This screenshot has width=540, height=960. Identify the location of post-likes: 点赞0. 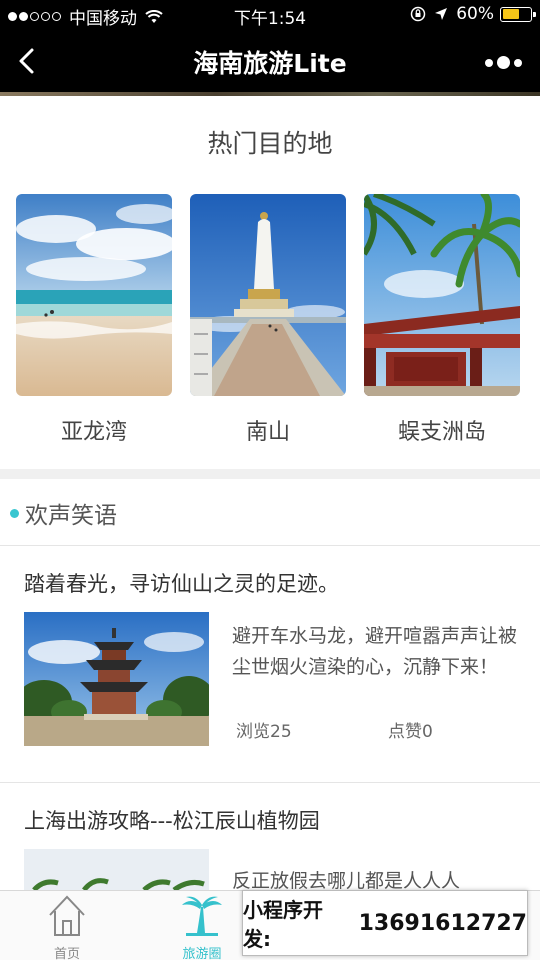
(410, 729).